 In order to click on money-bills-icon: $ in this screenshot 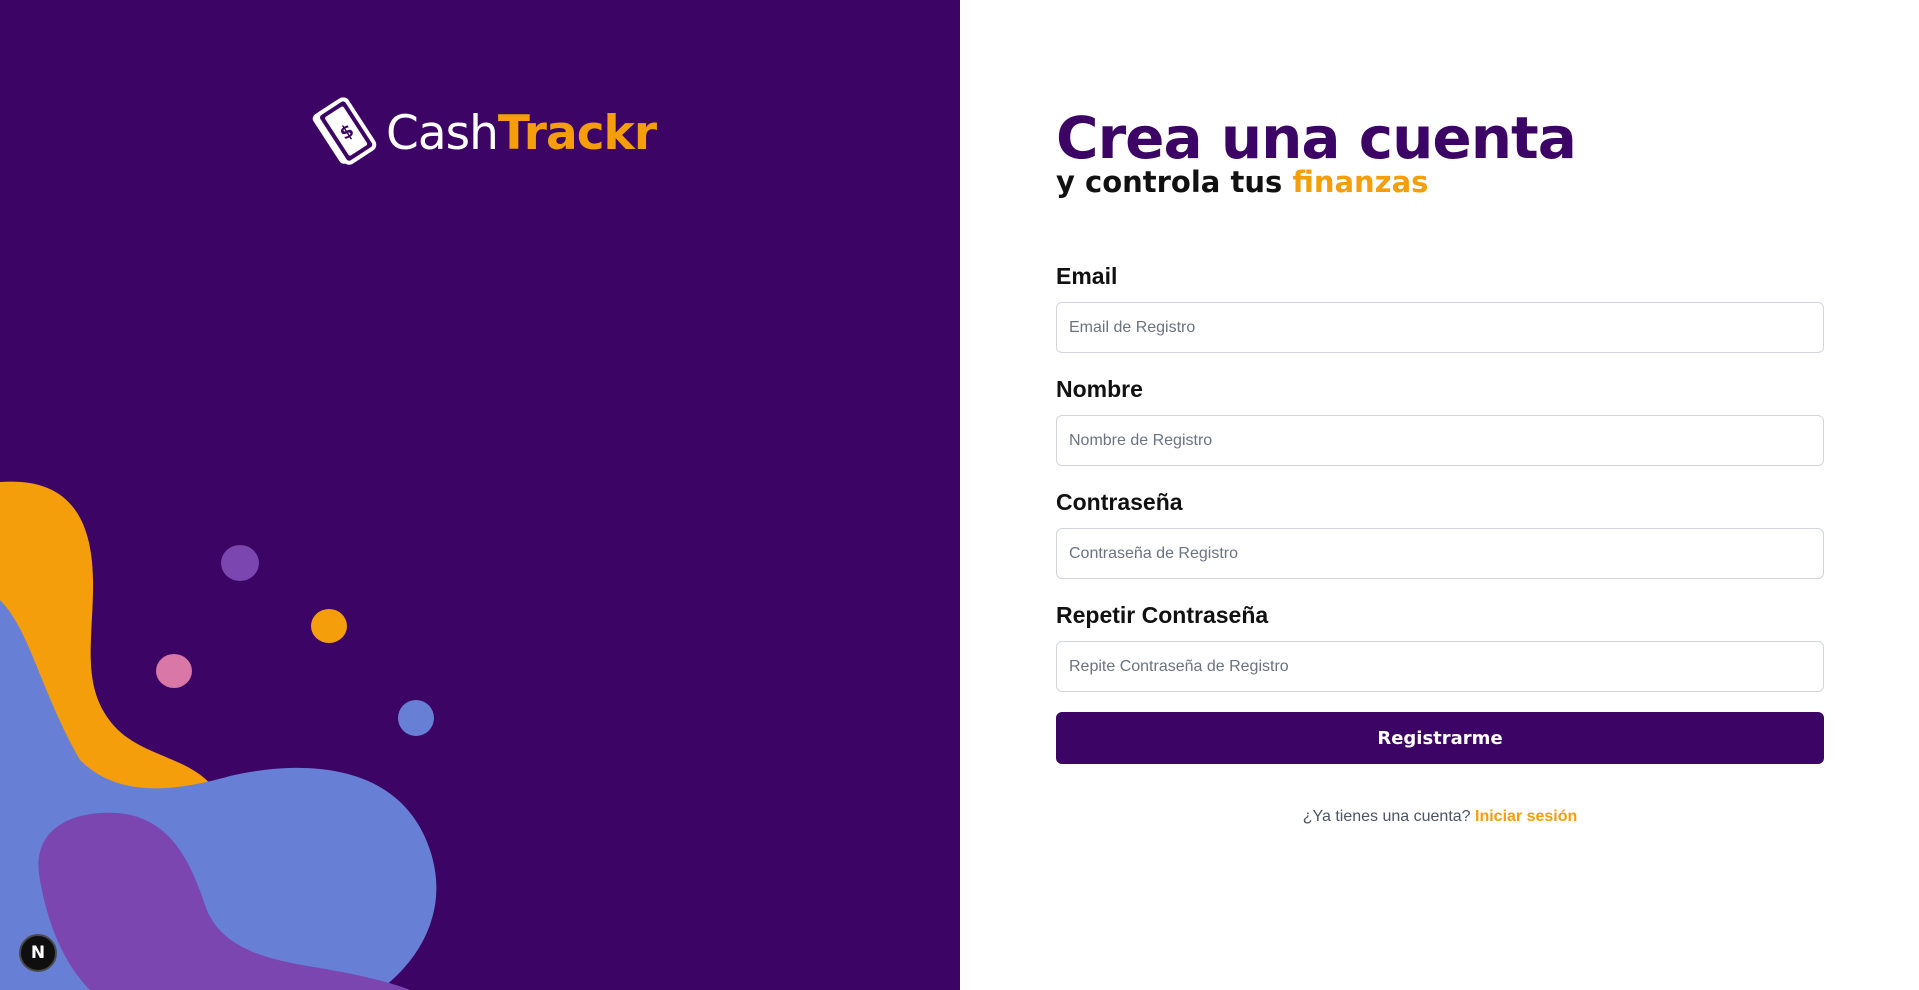, I will do `click(344, 131)`.